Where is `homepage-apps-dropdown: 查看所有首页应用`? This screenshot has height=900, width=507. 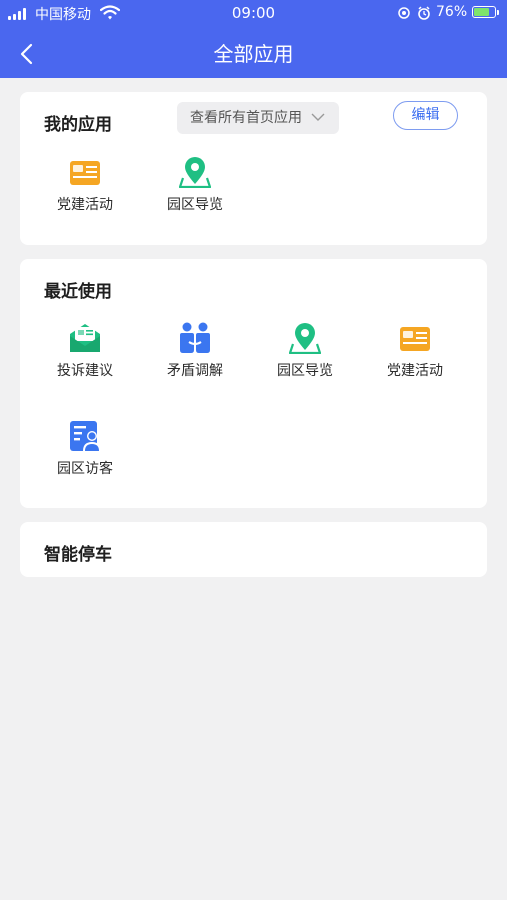
homepage-apps-dropdown: 查看所有首页应用 is located at coordinates (258, 118).